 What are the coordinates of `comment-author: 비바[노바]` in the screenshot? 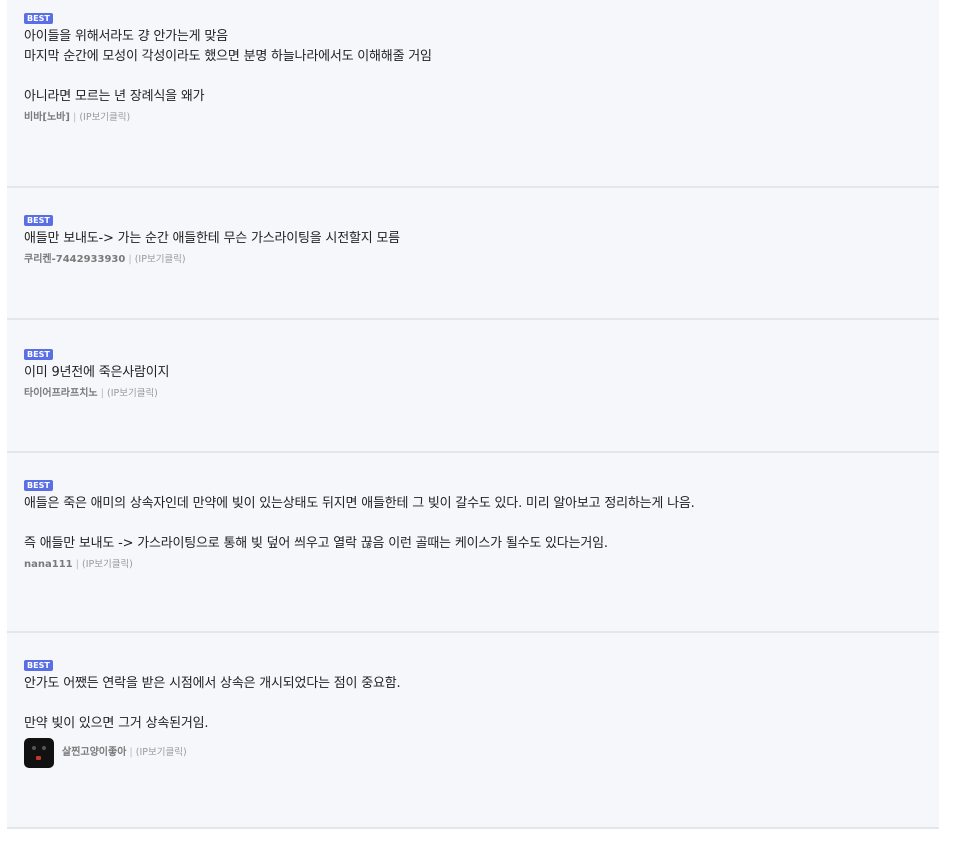 It's located at (47, 118).